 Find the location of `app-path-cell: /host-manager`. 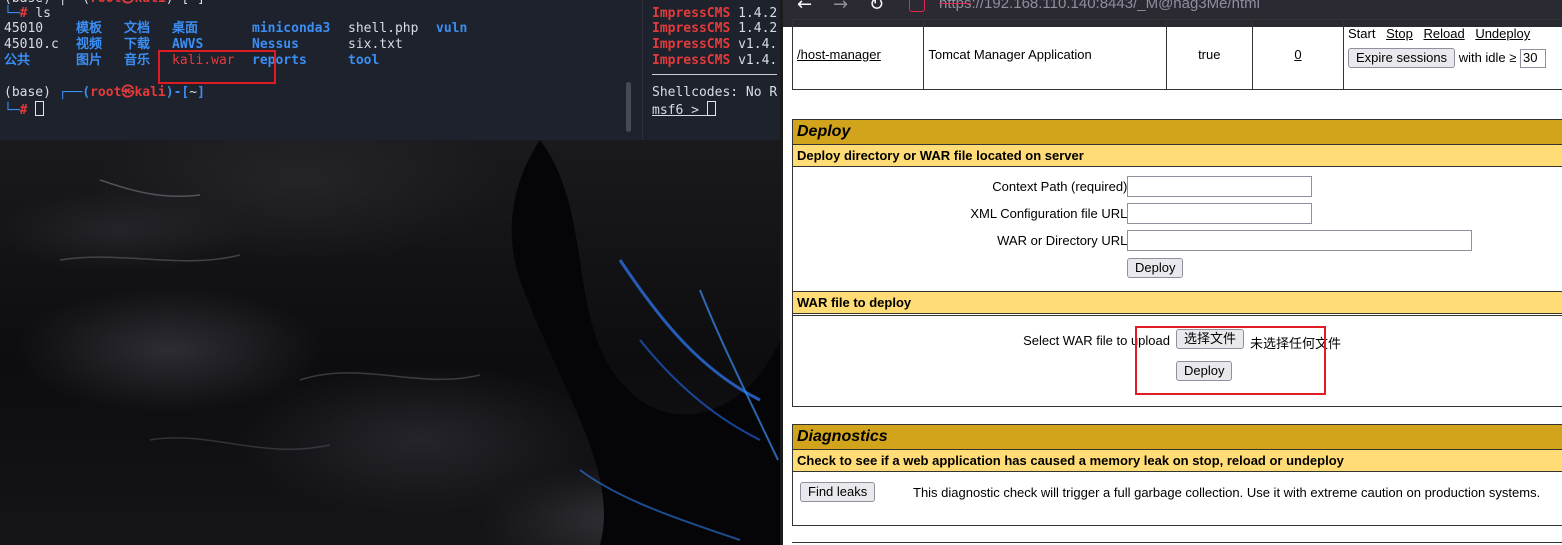

app-path-cell: /host-manager is located at coordinates (858, 54).